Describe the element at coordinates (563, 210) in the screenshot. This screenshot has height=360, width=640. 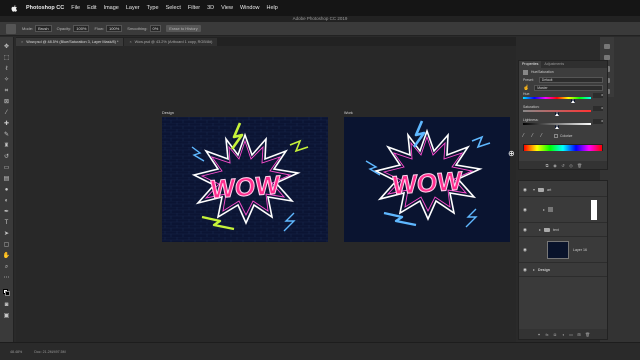
I see `layer-row: ◉ ▸` at that location.